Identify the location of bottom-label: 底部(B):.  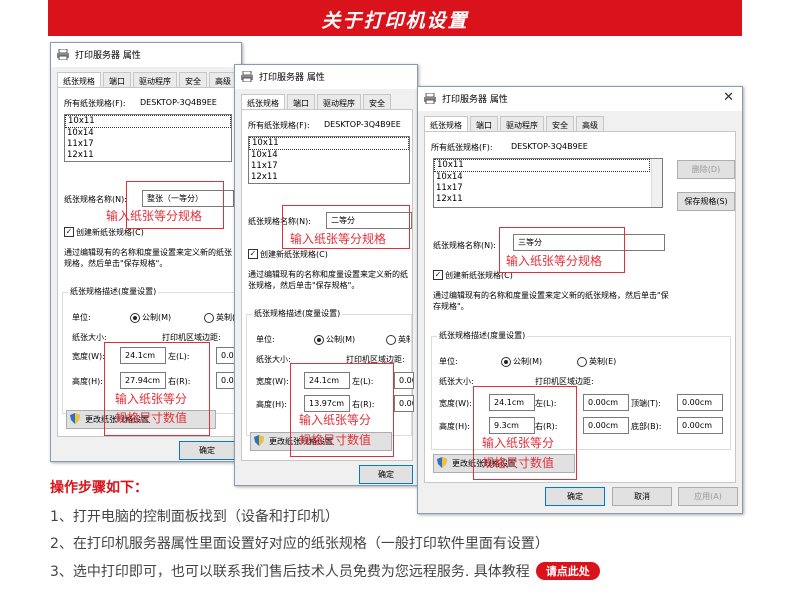
(646, 426).